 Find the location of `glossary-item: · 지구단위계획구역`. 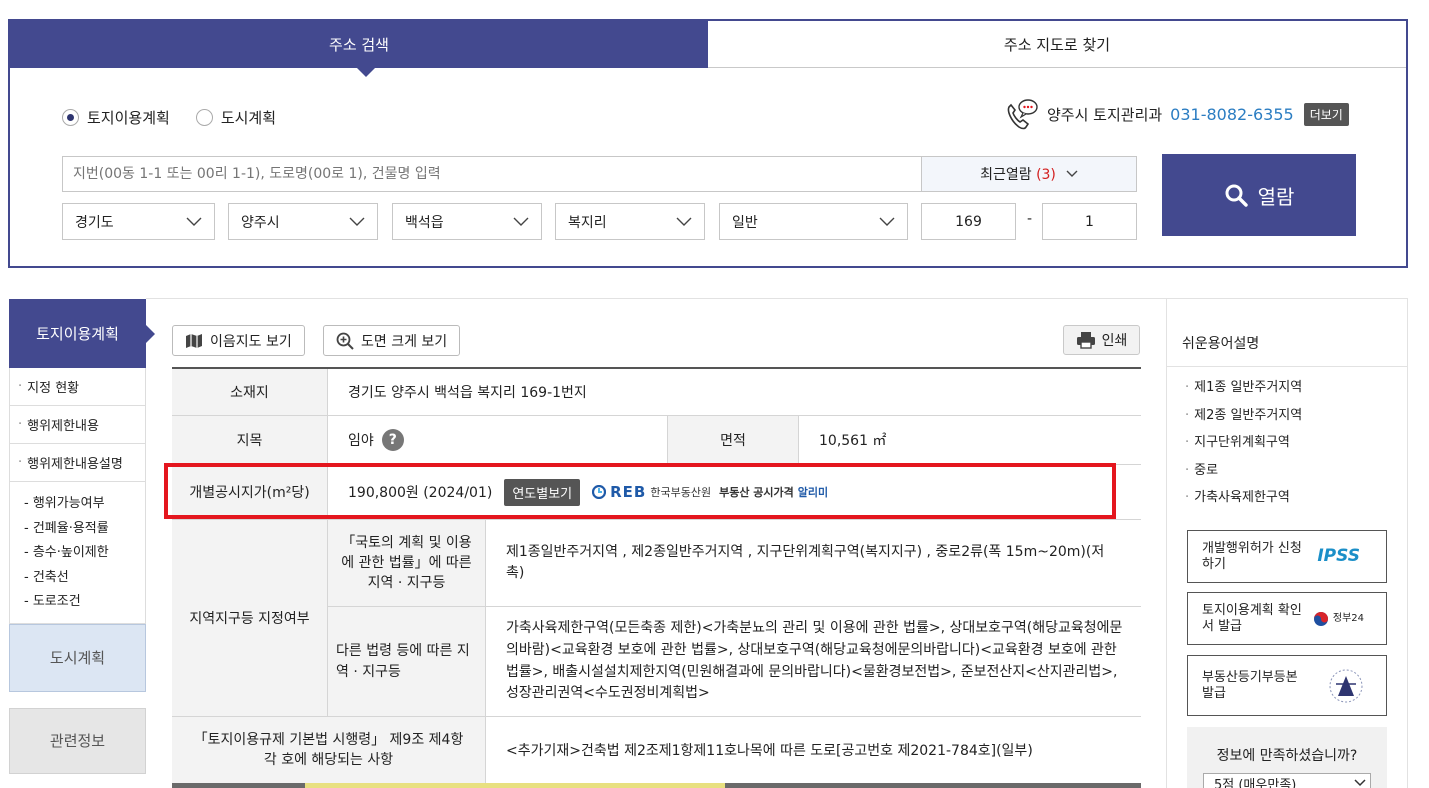

glossary-item: · 지구단위계획구역 is located at coordinates (1243, 445).